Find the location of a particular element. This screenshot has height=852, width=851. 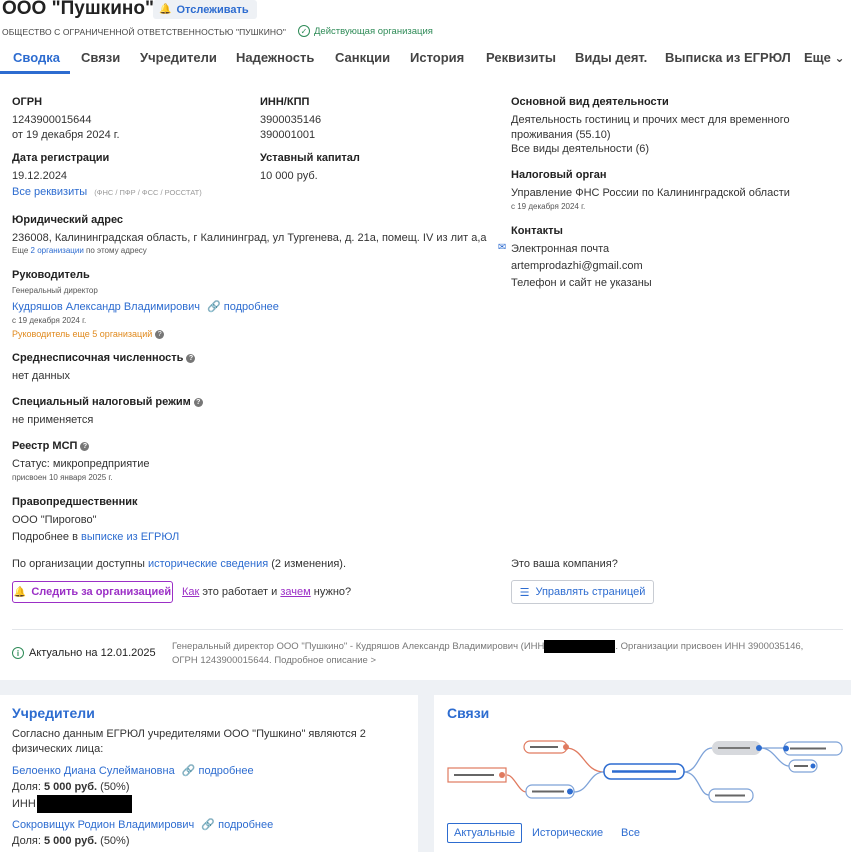

head-name-link: Кудряшов Александр Владимирович is located at coordinates (106, 307).